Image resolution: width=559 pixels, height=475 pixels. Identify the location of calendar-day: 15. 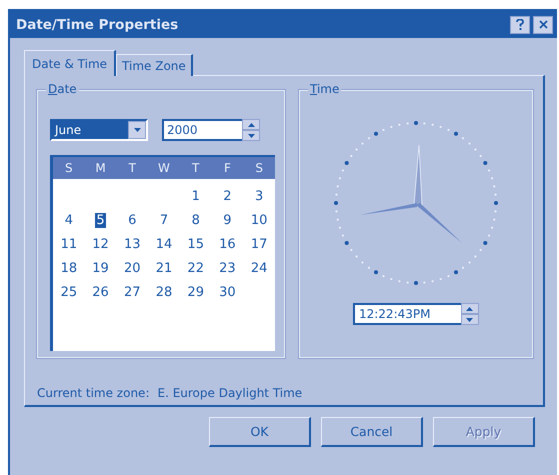
(195, 244).